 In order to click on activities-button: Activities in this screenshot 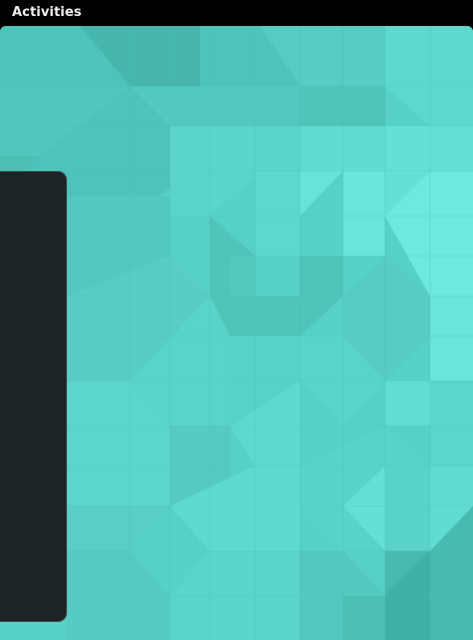, I will do `click(47, 13)`.